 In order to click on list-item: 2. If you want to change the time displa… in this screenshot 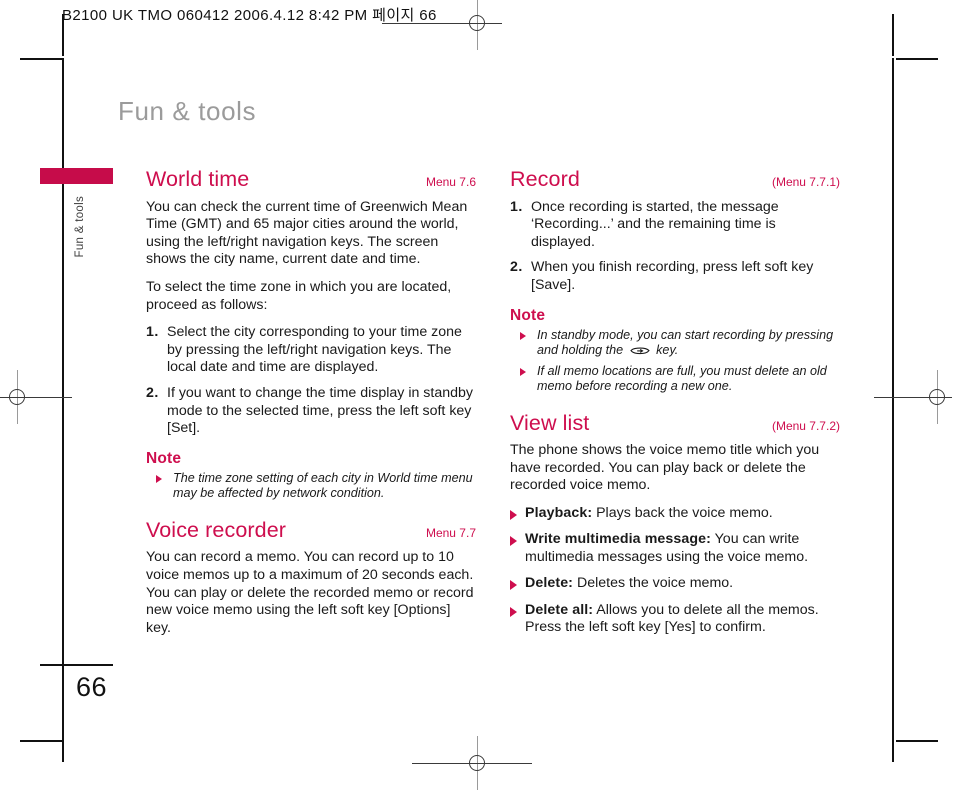, I will do `click(311, 411)`.